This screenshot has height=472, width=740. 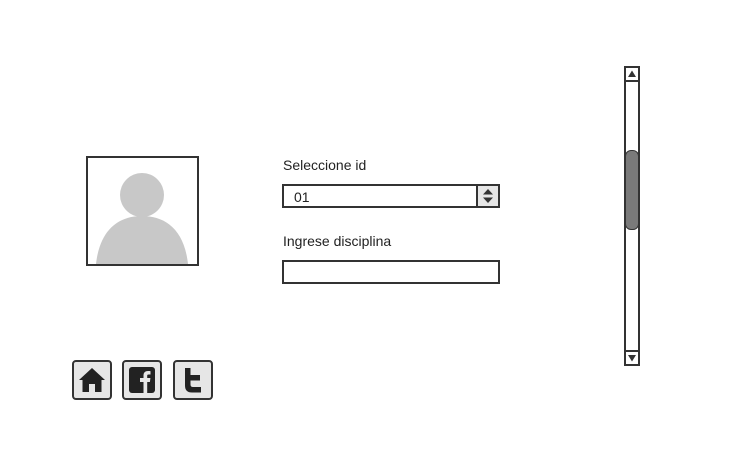 What do you see at coordinates (391, 272) in the screenshot?
I see `discipline-input` at bounding box center [391, 272].